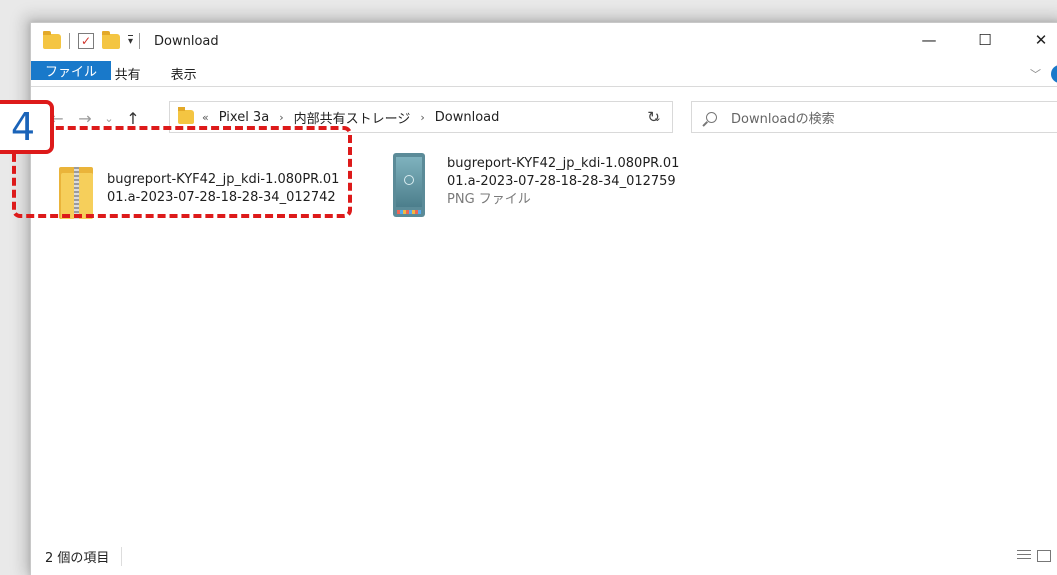 The image size is (1057, 575). What do you see at coordinates (186, 41) in the screenshot?
I see `window-title: Download` at bounding box center [186, 41].